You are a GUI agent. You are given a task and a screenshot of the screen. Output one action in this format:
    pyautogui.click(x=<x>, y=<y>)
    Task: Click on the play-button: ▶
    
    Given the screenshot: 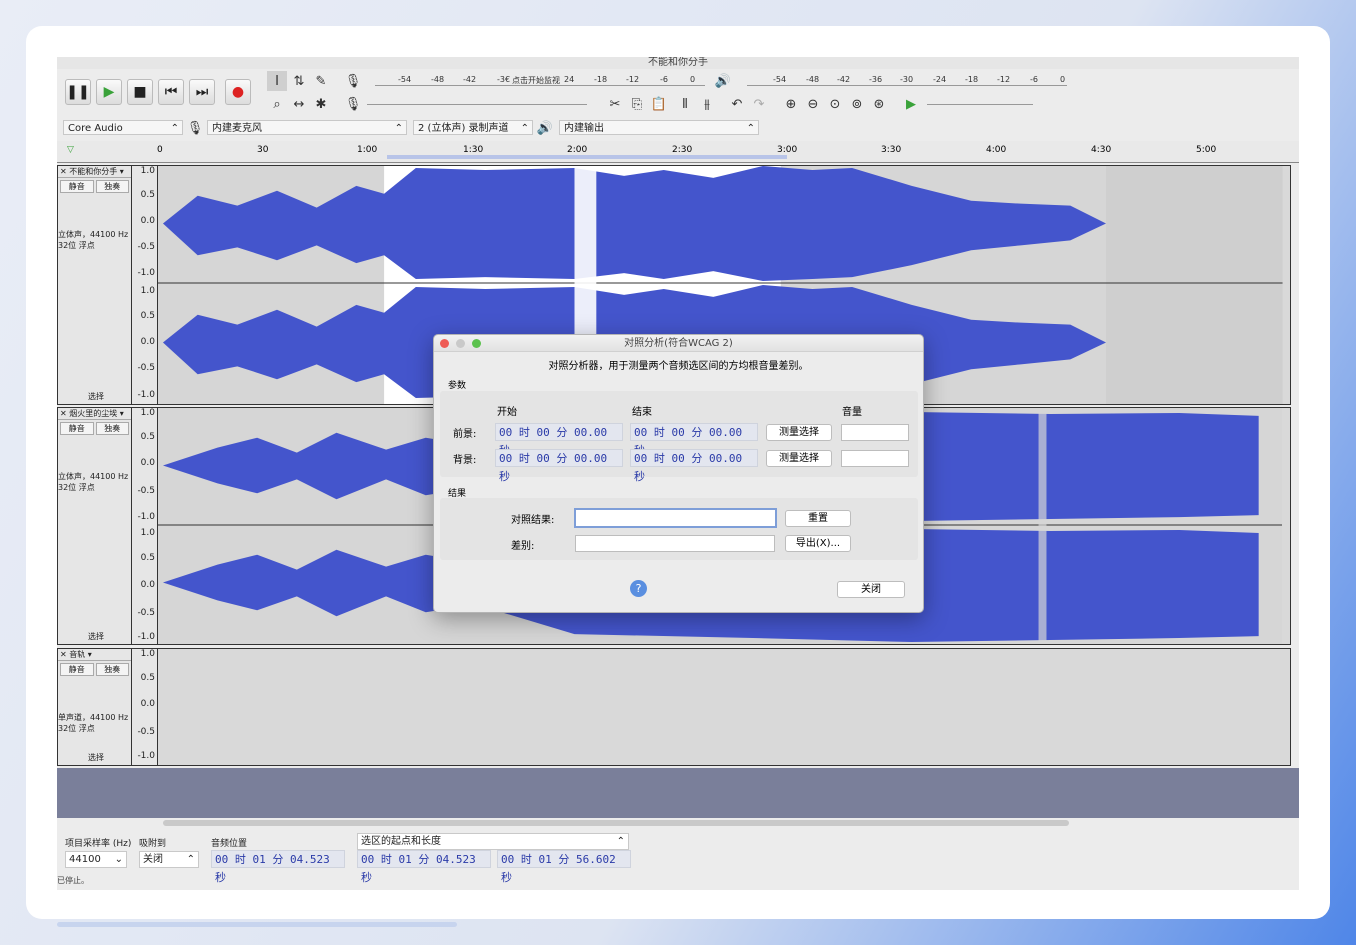 What is the action you would take?
    pyautogui.click(x=109, y=92)
    